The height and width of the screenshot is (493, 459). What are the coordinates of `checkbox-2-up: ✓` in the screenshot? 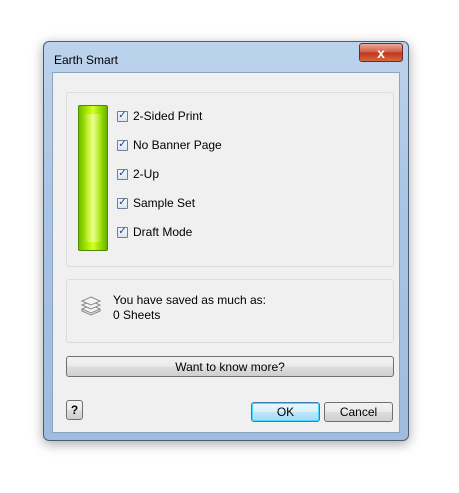 It's located at (122, 174).